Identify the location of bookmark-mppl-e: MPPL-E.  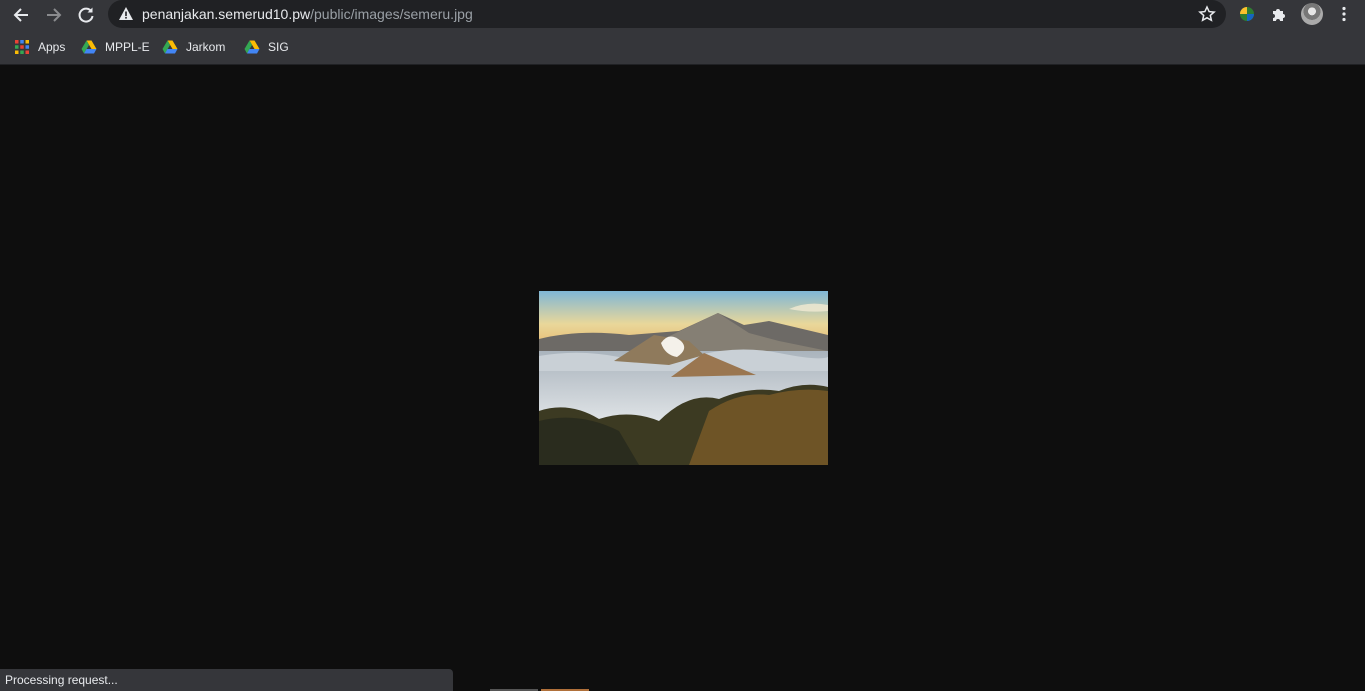
(115, 47).